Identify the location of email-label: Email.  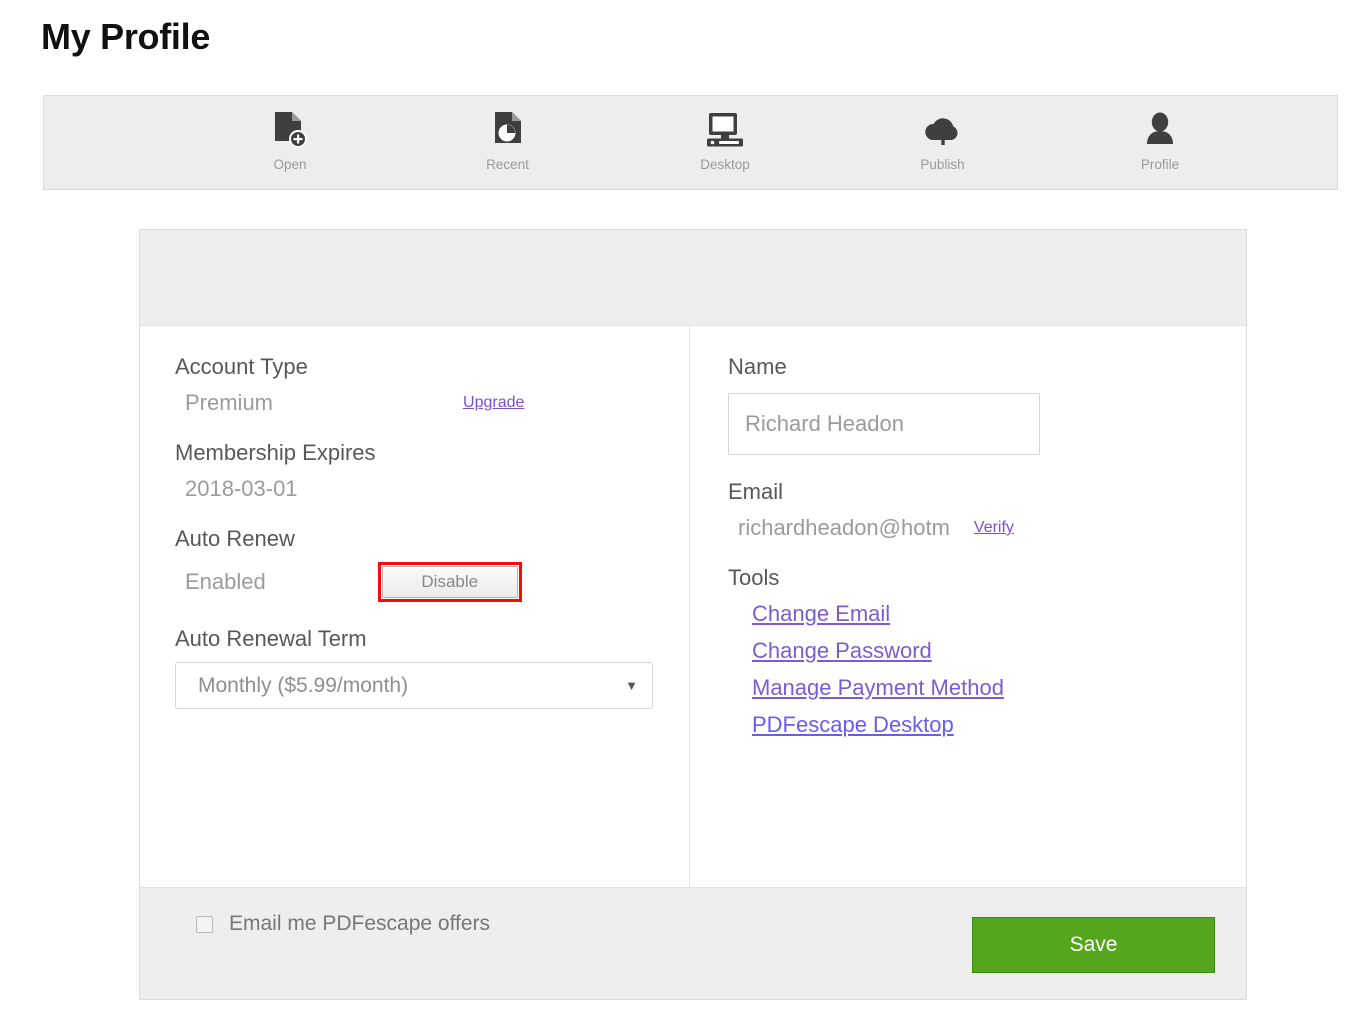
(756, 491).